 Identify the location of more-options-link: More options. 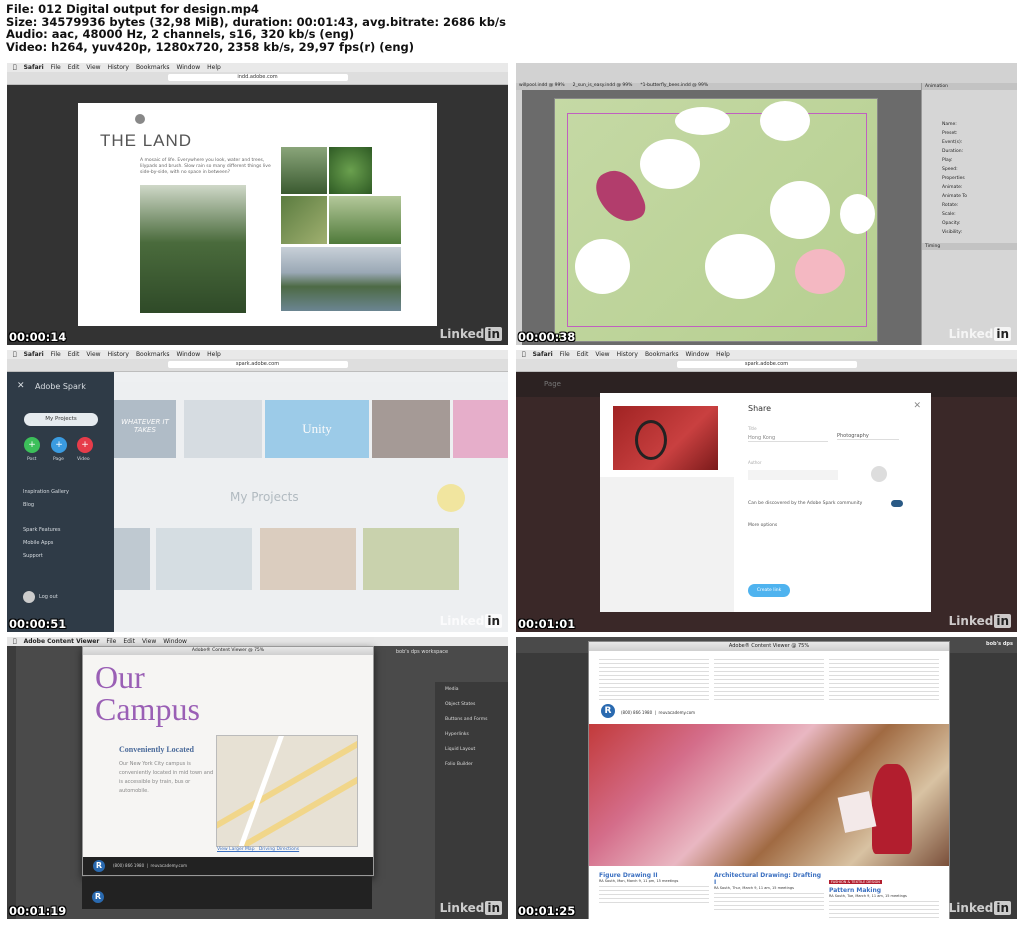
(762, 525).